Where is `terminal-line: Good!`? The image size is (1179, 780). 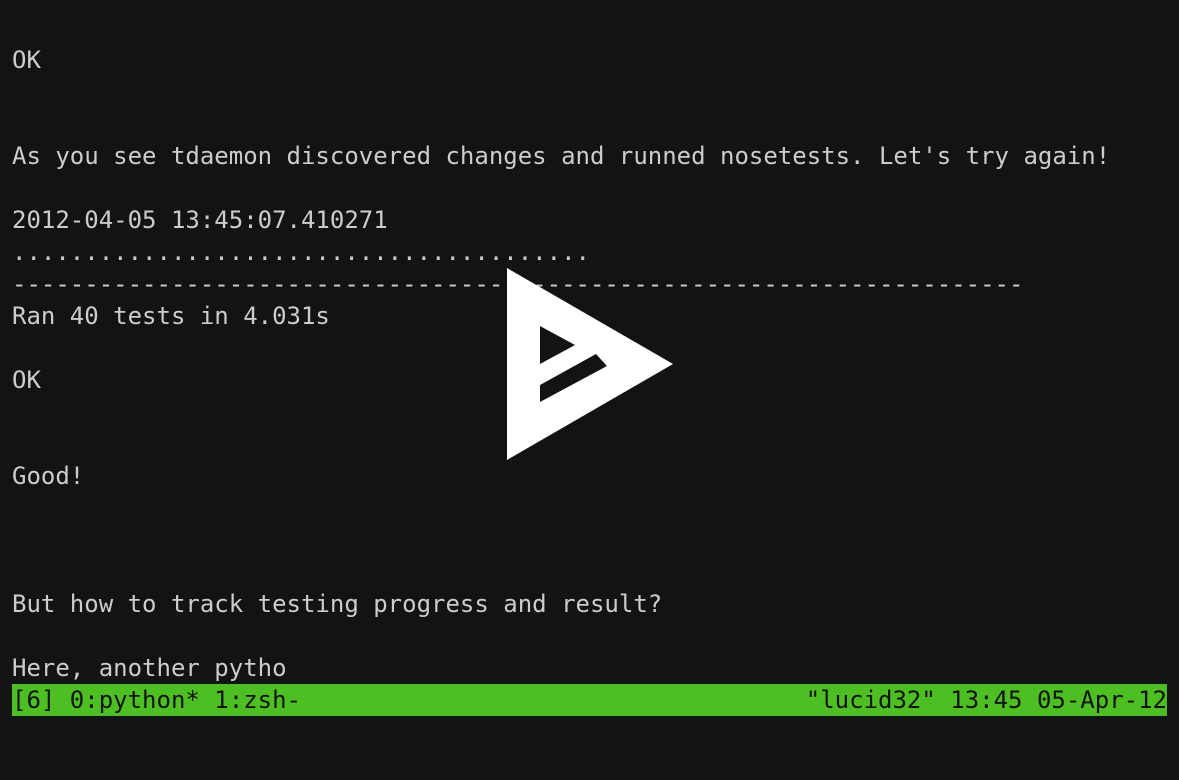 terminal-line: Good! is located at coordinates (48, 476).